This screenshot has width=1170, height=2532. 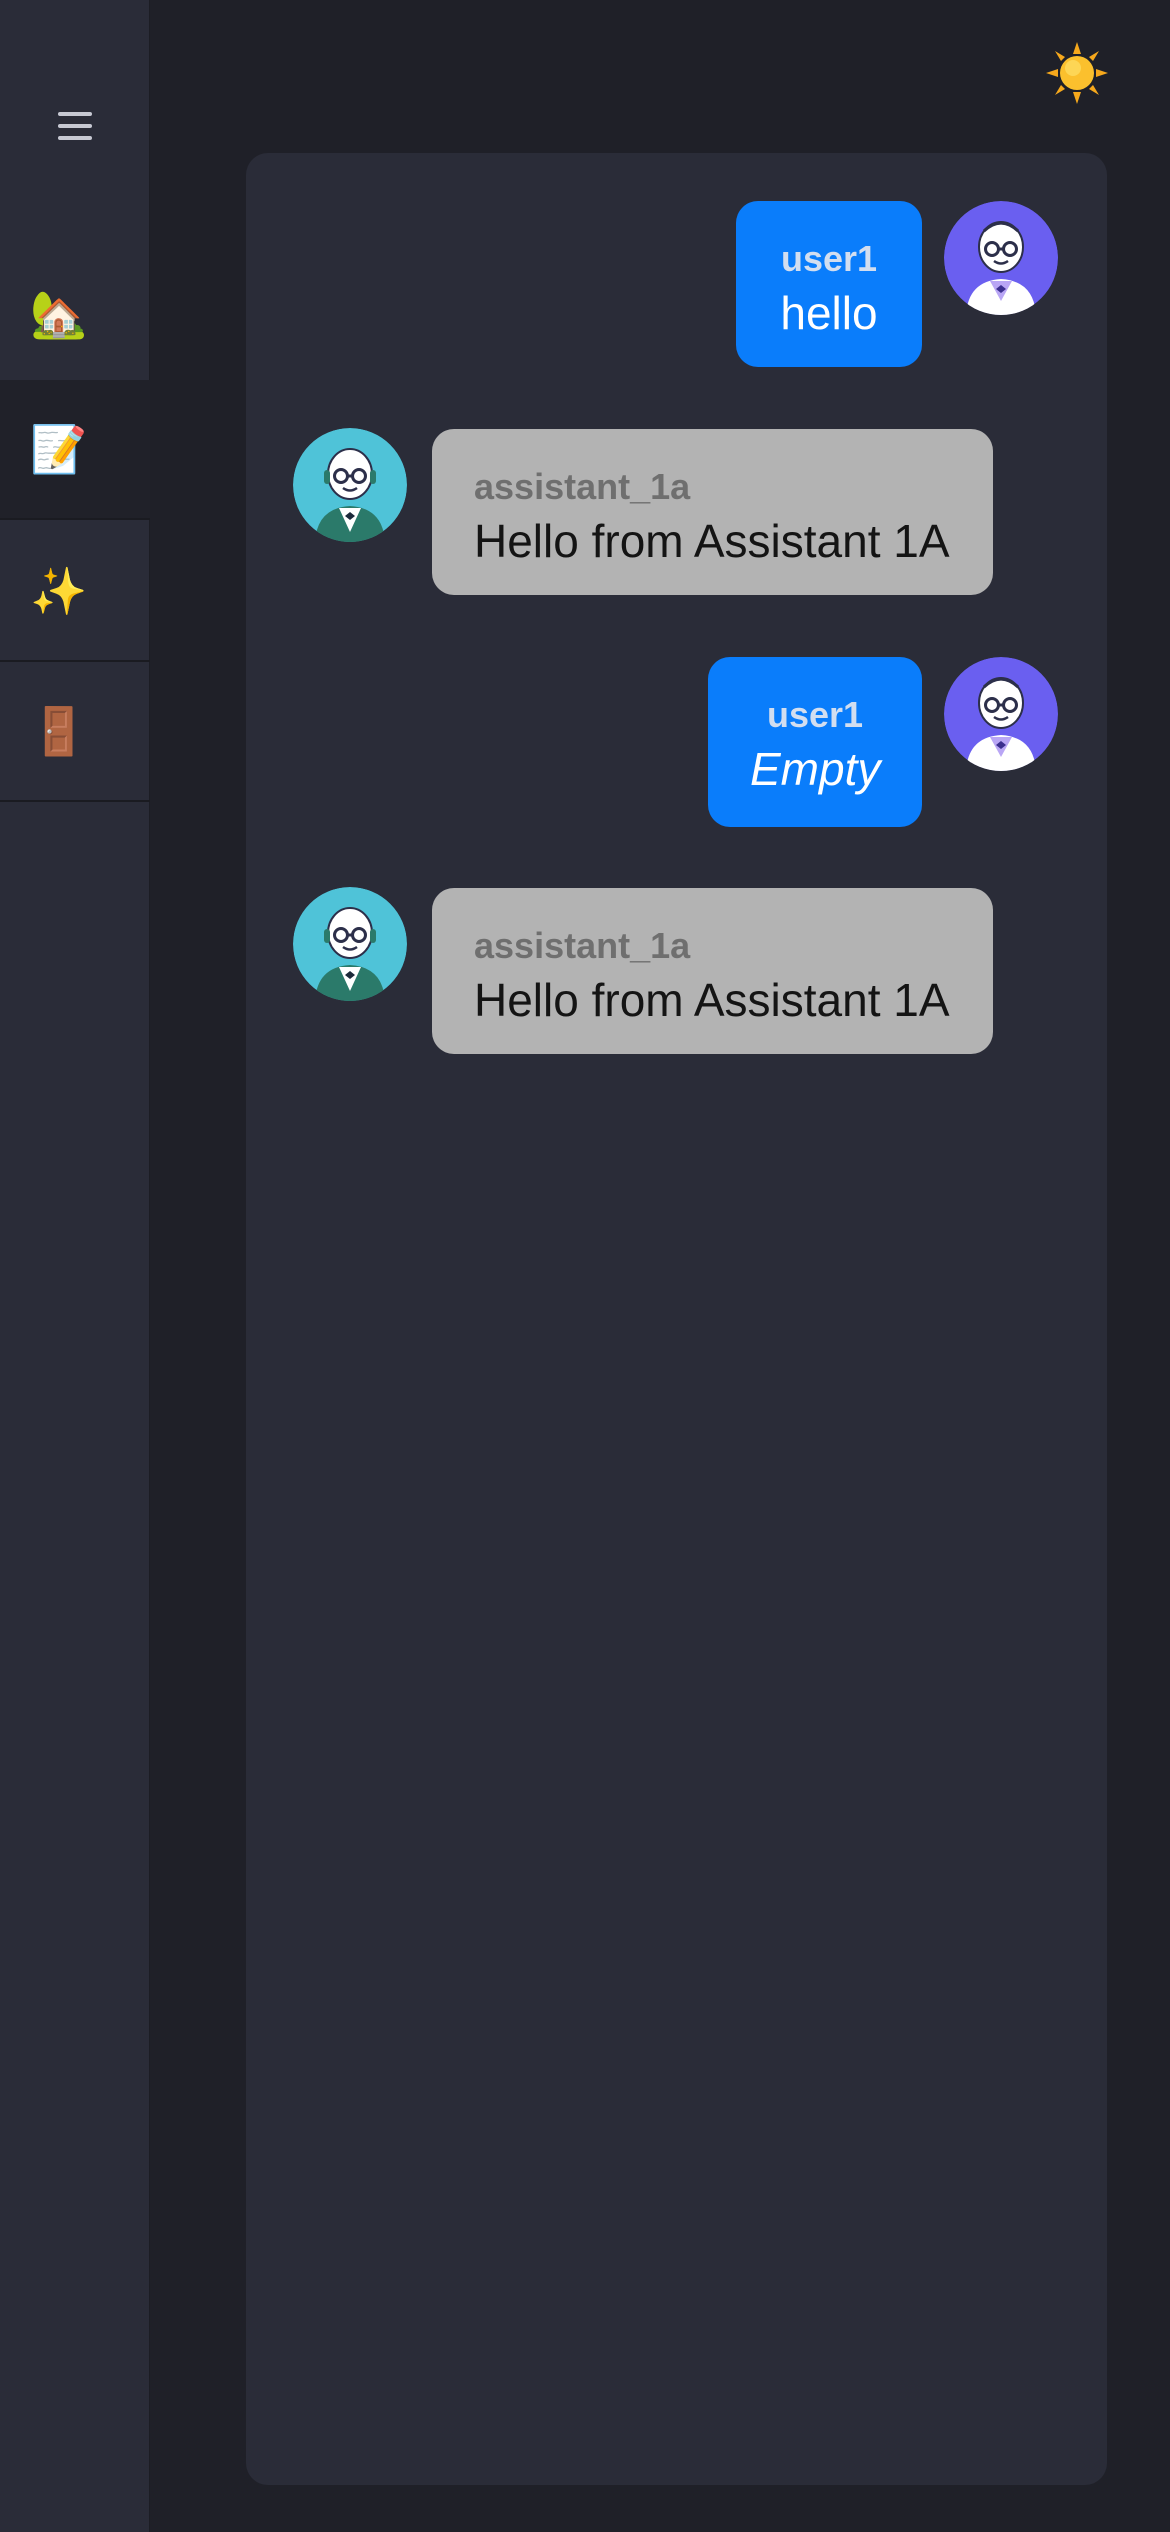 I want to click on sidebar-item-logout: 🚪, so click(x=75, y=732).